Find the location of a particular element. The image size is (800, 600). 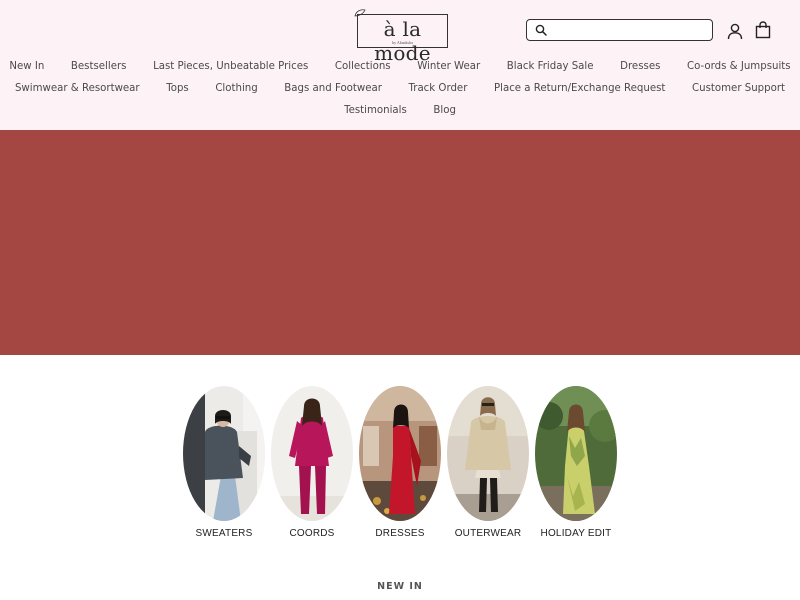

nav-item-dresses: Dresses is located at coordinates (640, 67).